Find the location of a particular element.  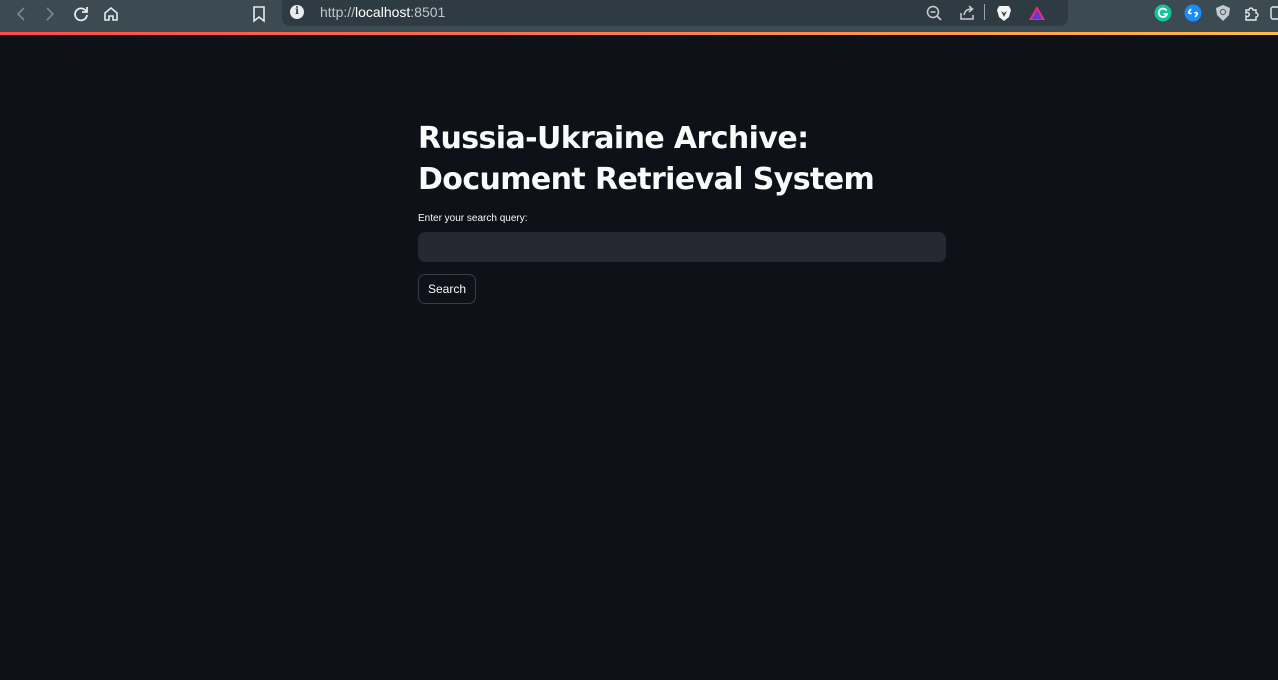

brave-rewards-icon is located at coordinates (1037, 13).